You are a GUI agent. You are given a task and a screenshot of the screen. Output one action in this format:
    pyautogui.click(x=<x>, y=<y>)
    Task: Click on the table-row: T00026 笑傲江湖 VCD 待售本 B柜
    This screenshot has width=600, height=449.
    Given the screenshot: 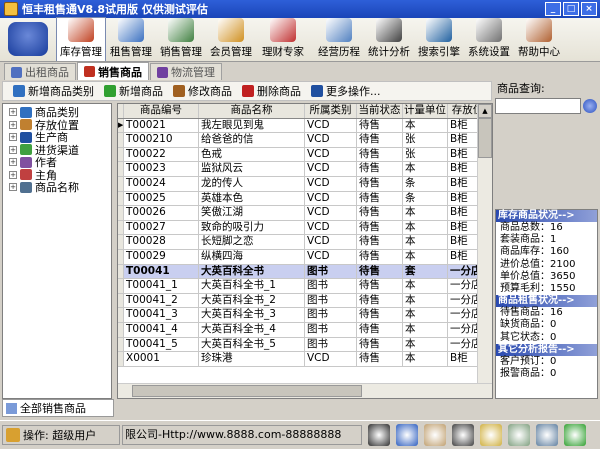 What is the action you would take?
    pyautogui.click(x=305, y=213)
    